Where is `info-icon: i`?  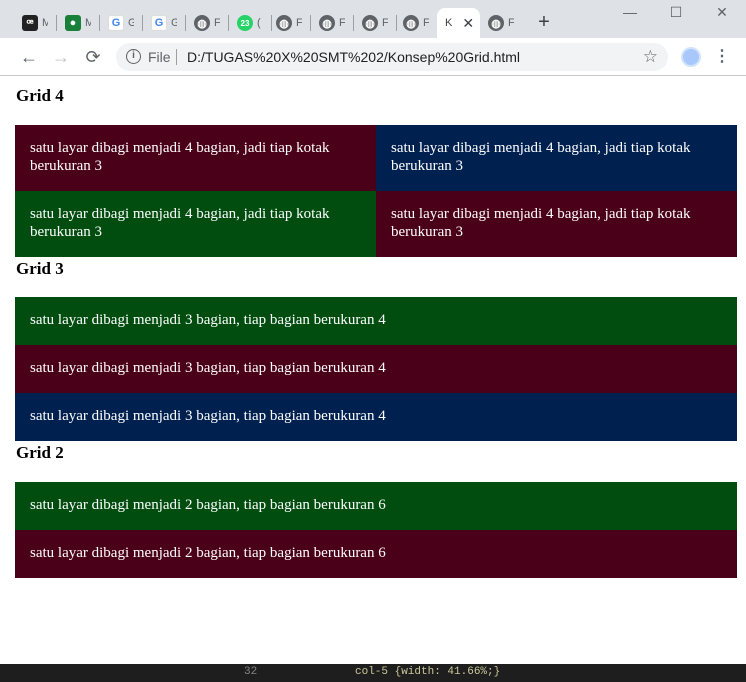
info-icon: i is located at coordinates (133, 56).